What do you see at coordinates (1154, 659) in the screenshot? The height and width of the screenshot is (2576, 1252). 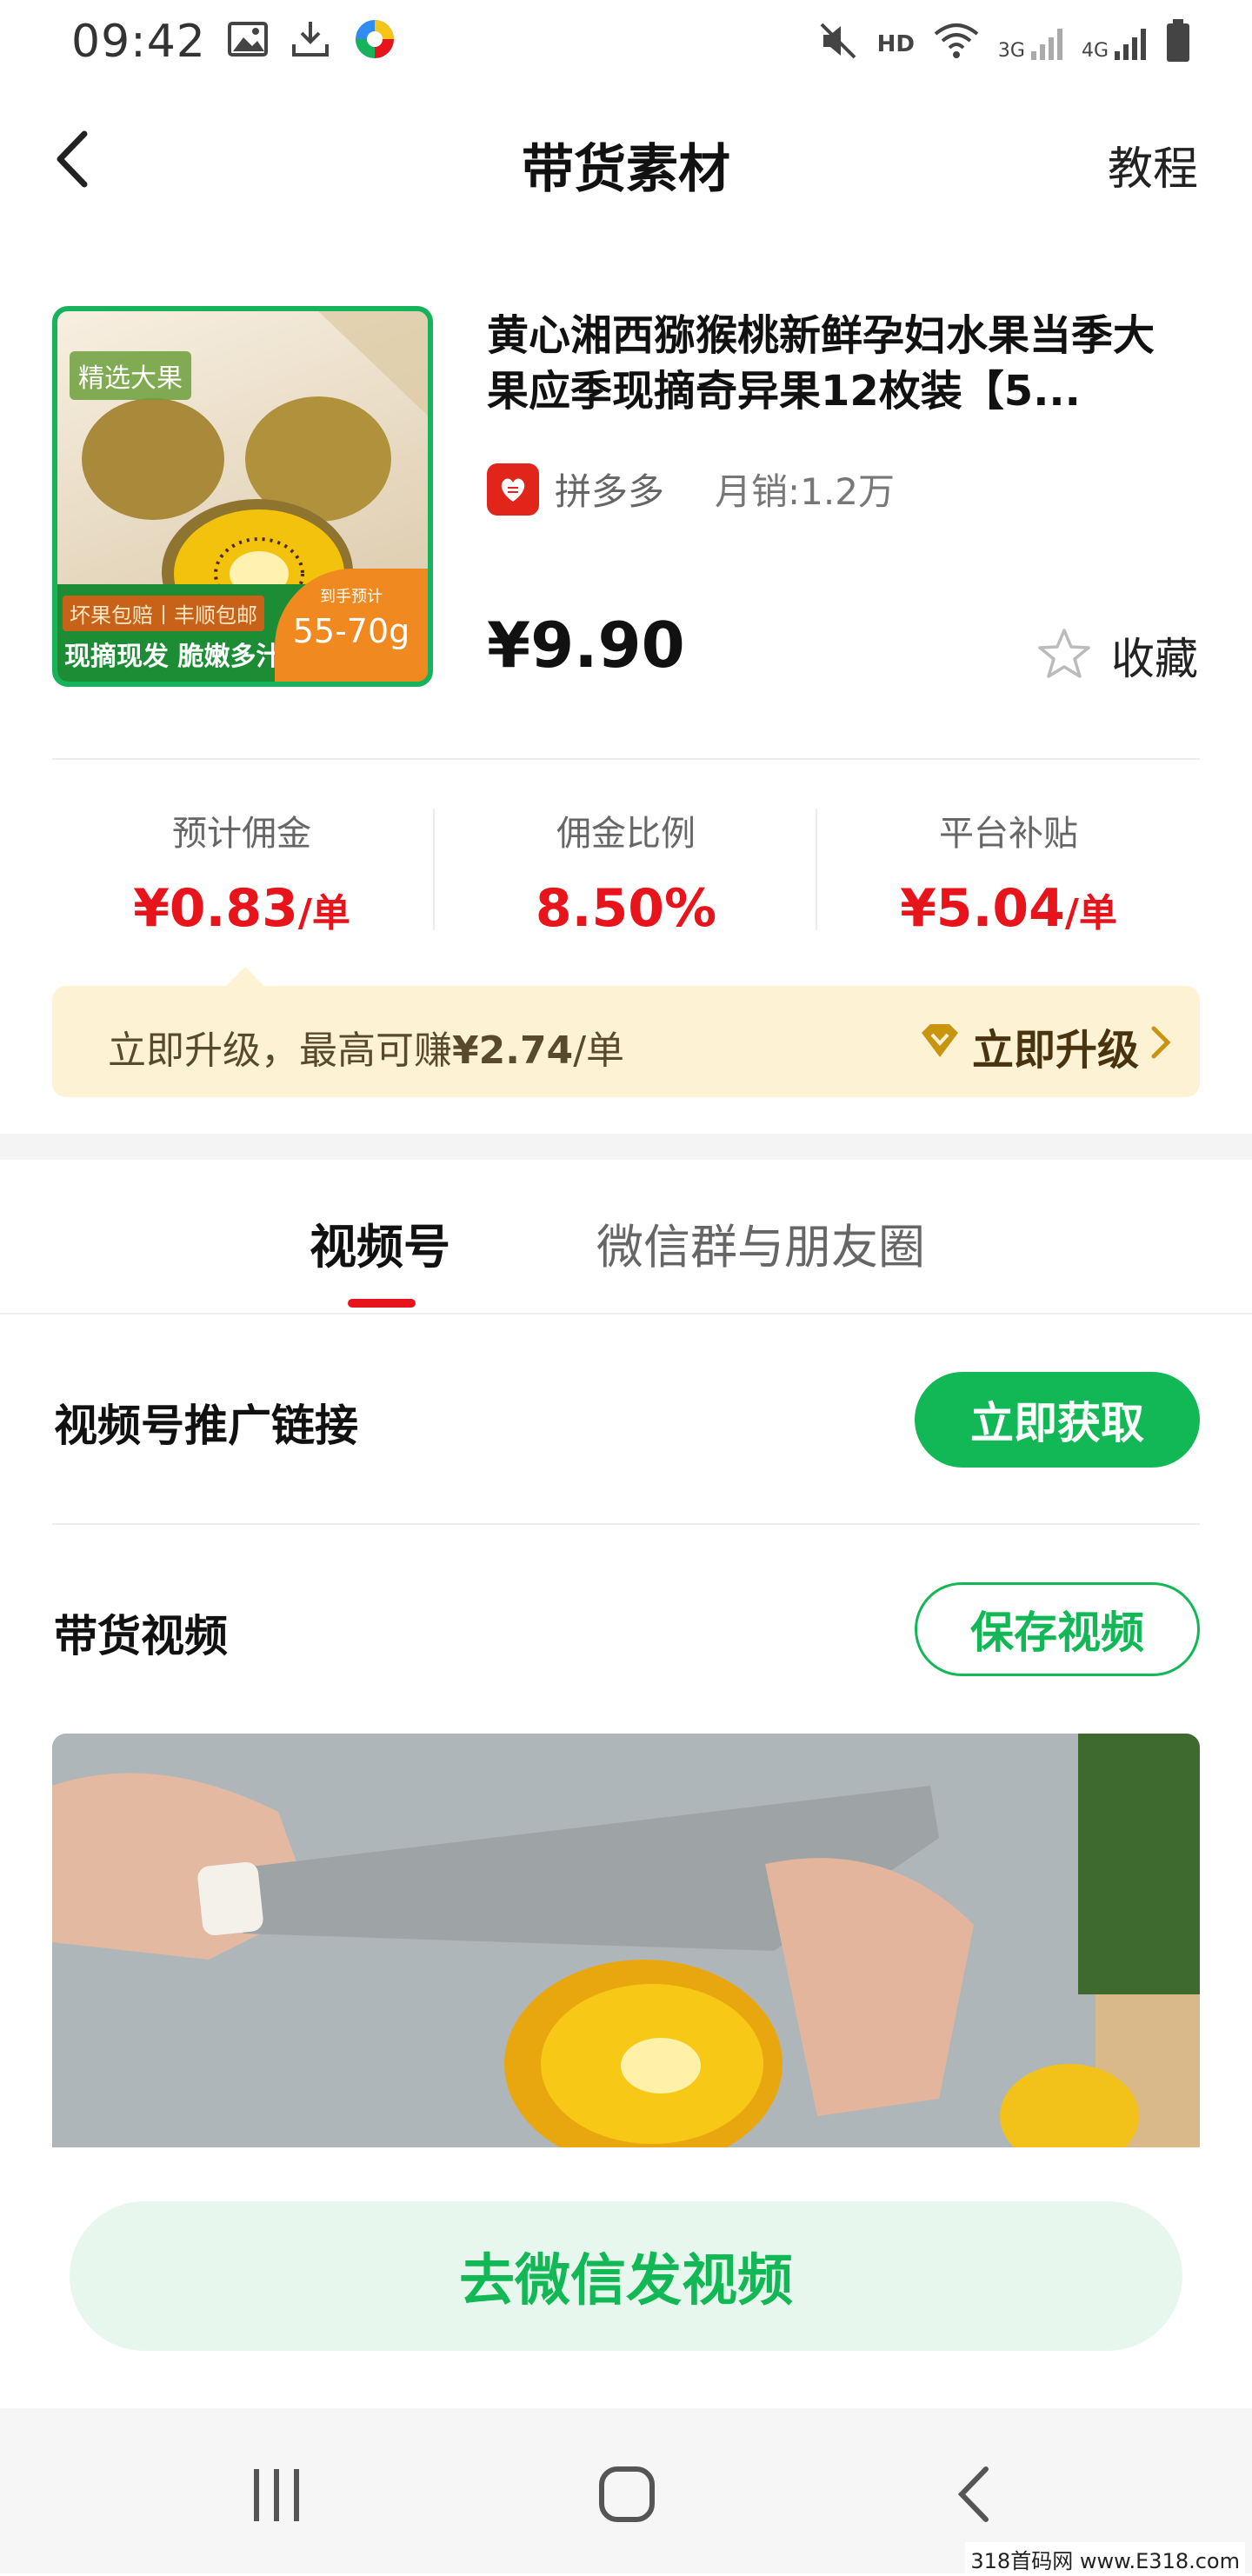 I see `favorite-label: 收藏` at bounding box center [1154, 659].